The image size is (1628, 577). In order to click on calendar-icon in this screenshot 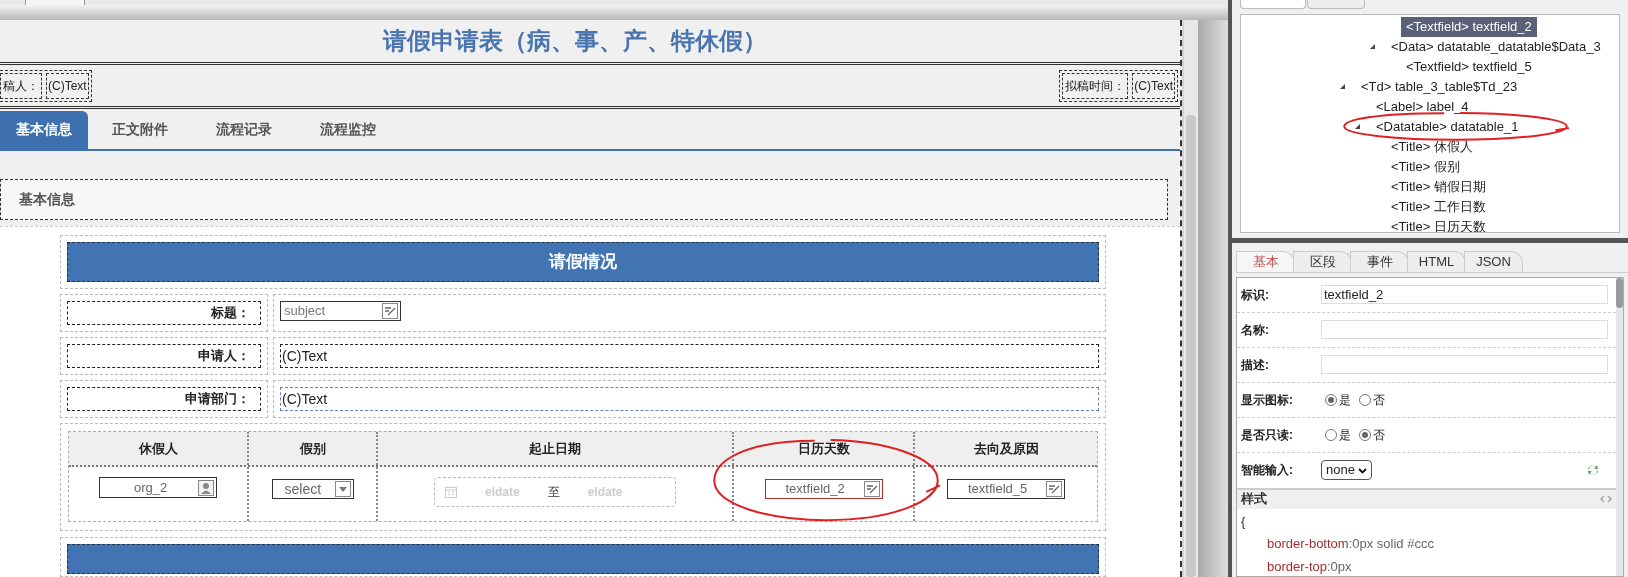, I will do `click(451, 492)`.